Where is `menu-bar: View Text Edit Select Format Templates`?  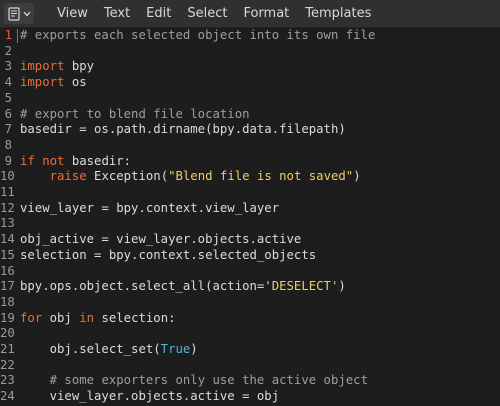
menu-bar: View Text Edit Select Format Templates is located at coordinates (214, 13).